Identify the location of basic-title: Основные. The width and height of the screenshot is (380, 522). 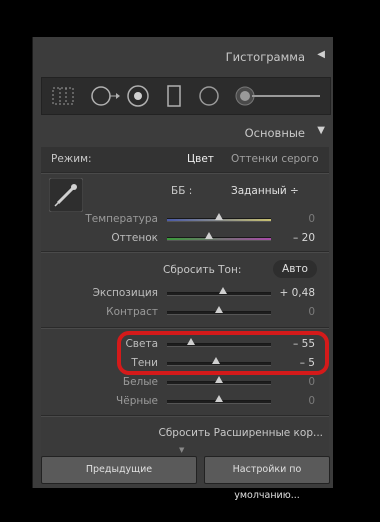
(274, 133).